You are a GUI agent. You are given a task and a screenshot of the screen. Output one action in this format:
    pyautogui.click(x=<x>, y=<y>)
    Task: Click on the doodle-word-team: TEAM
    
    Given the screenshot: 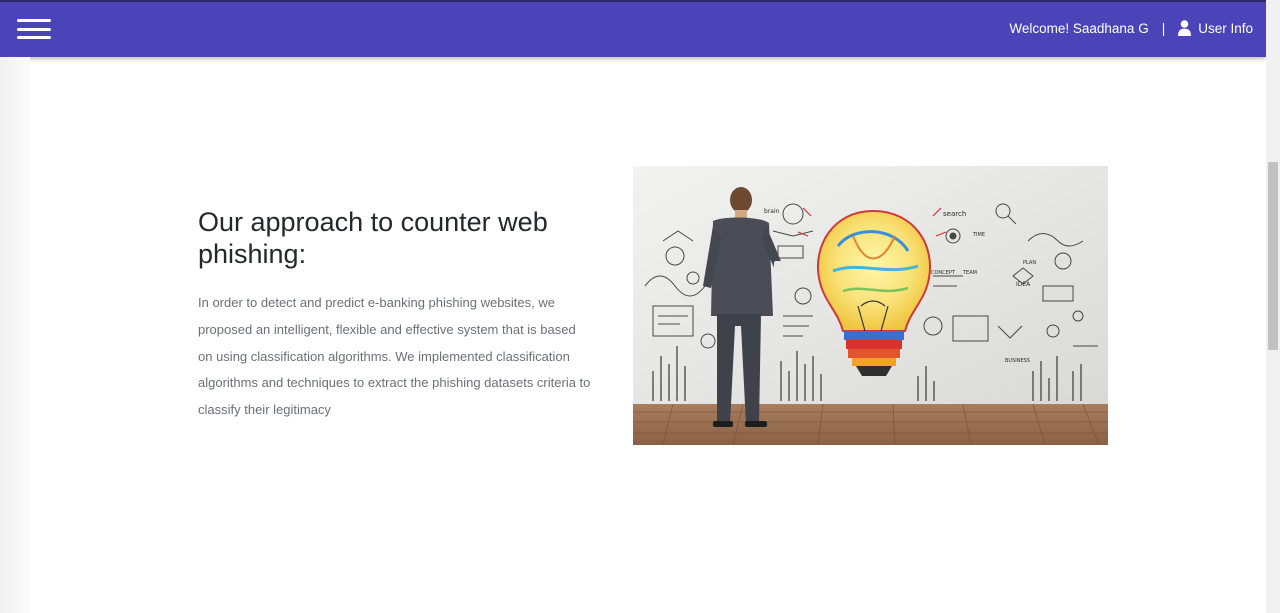 What is the action you would take?
    pyautogui.click(x=969, y=273)
    